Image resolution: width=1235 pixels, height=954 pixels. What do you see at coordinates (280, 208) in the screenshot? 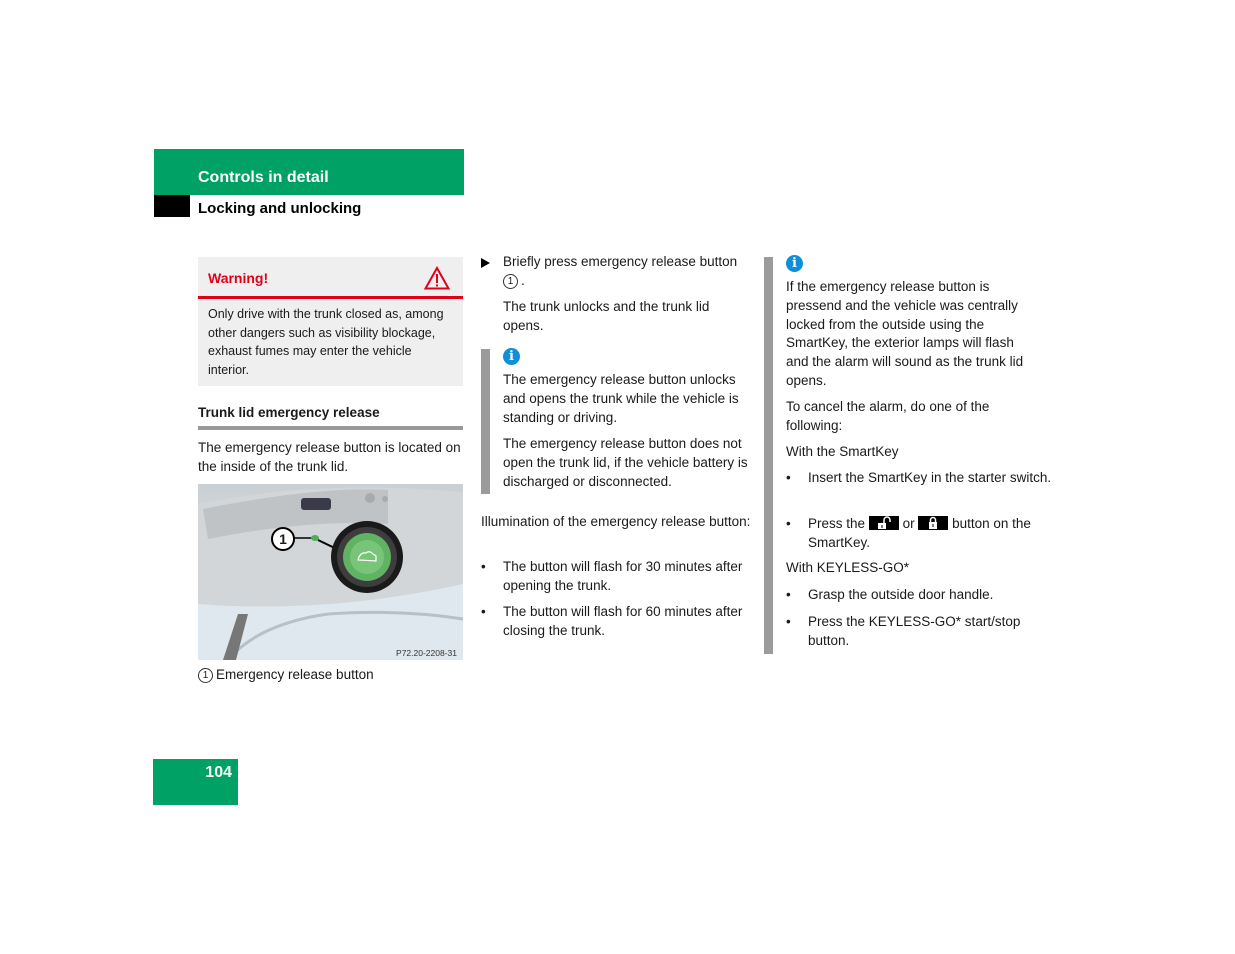
I see `subsection-title: Locking and unlocking` at bounding box center [280, 208].